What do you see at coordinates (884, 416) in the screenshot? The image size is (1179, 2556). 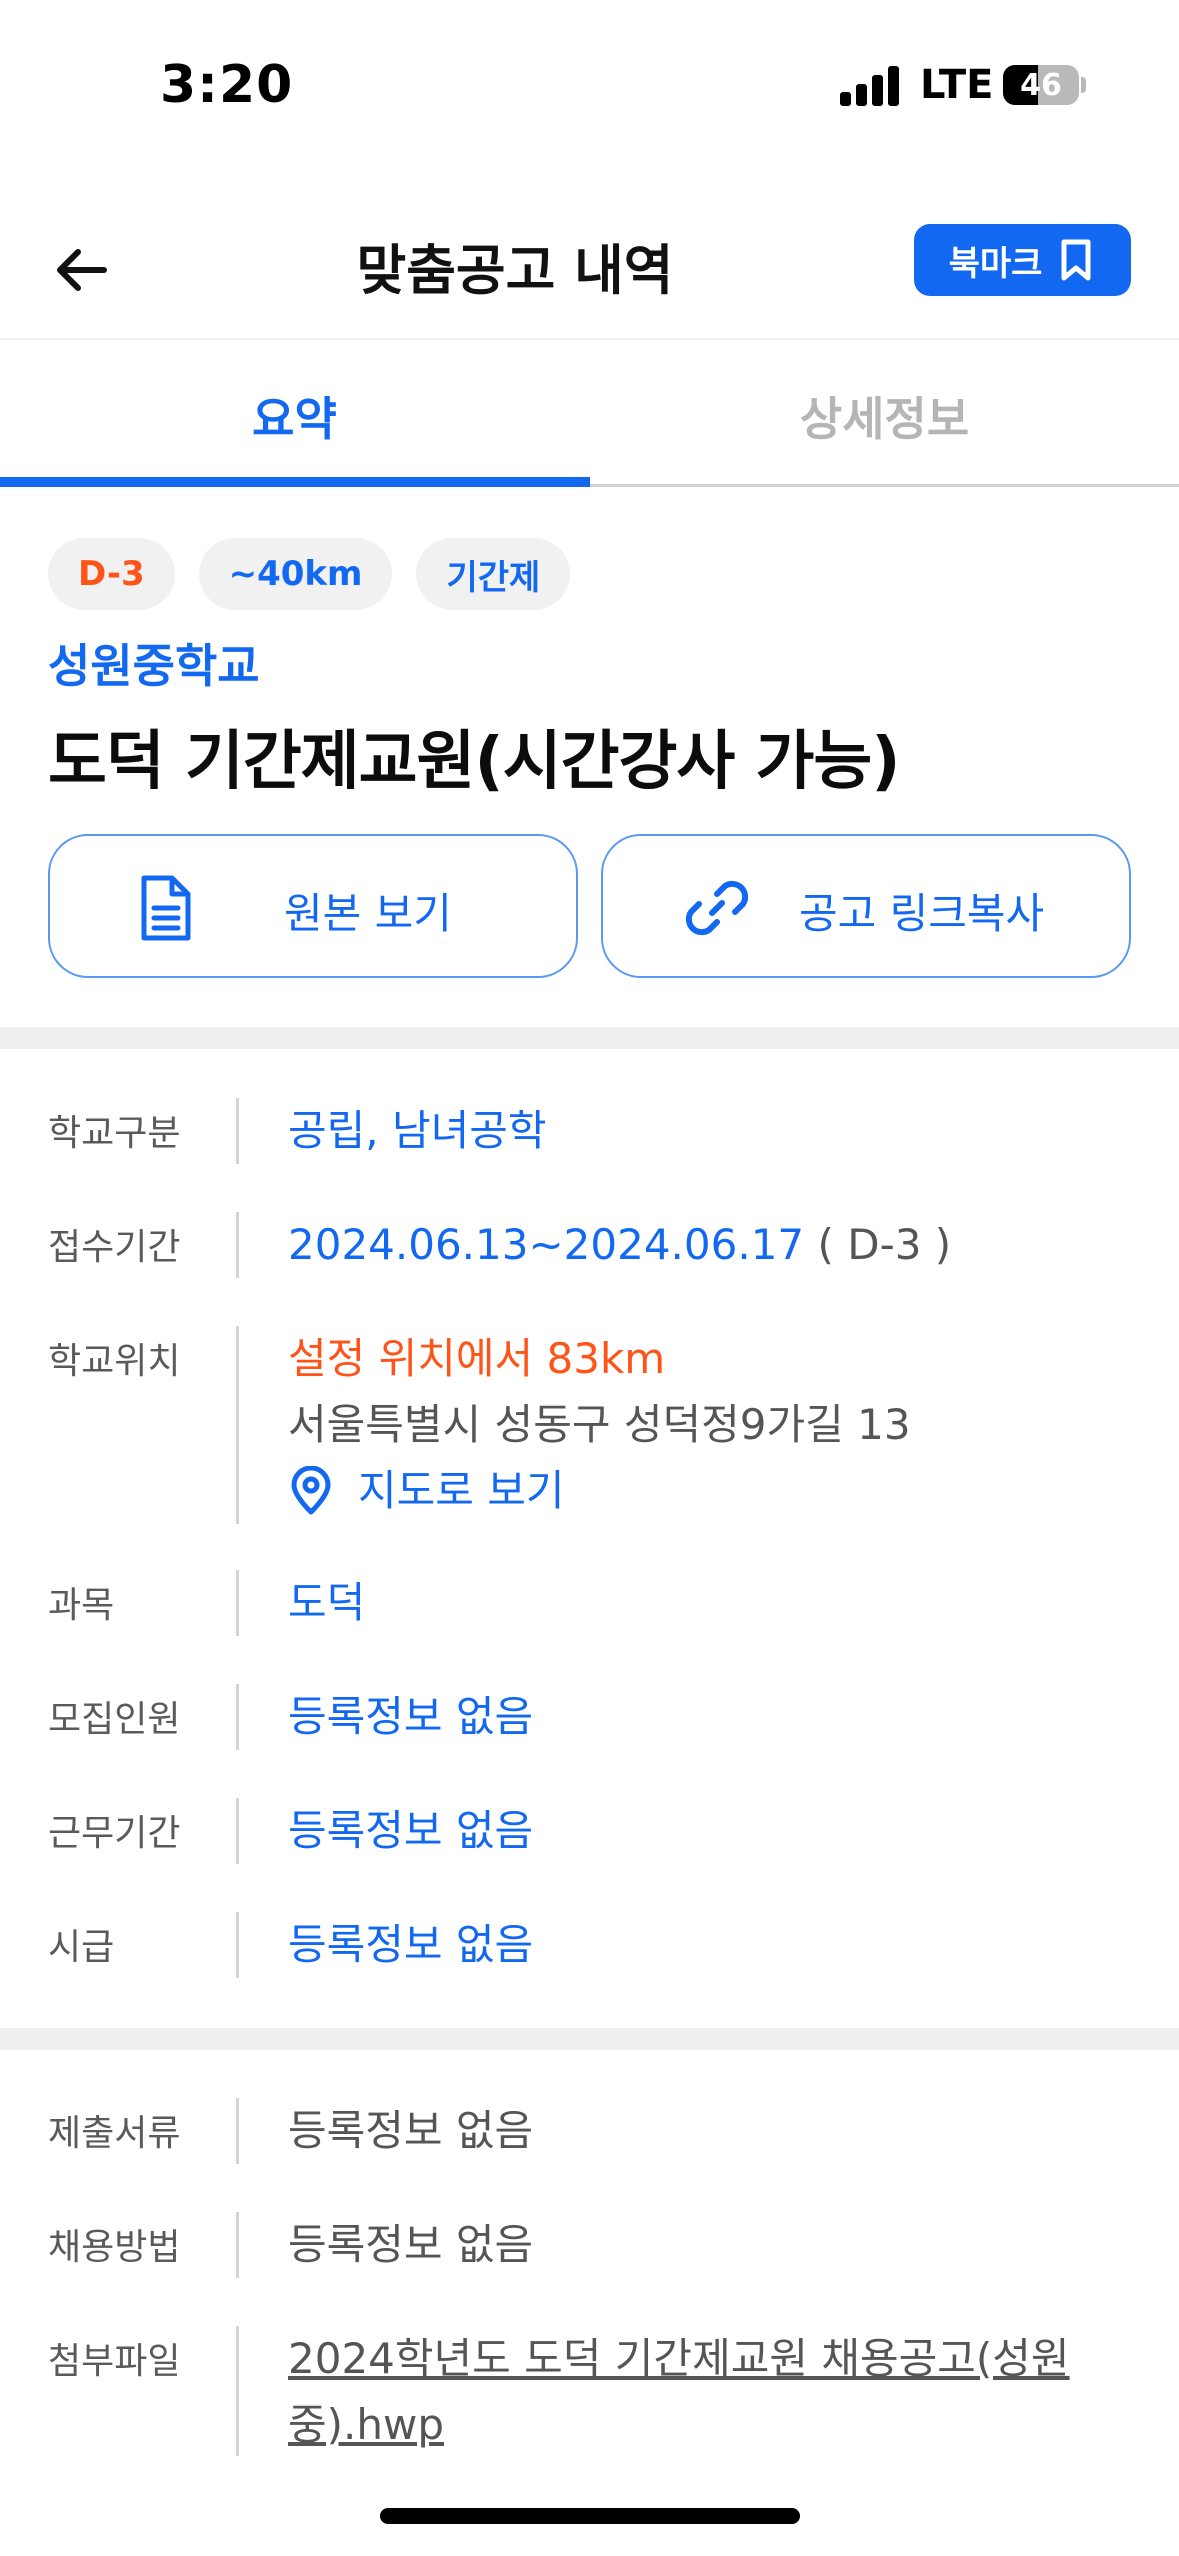 I see `tab-detail: 상세정보` at bounding box center [884, 416].